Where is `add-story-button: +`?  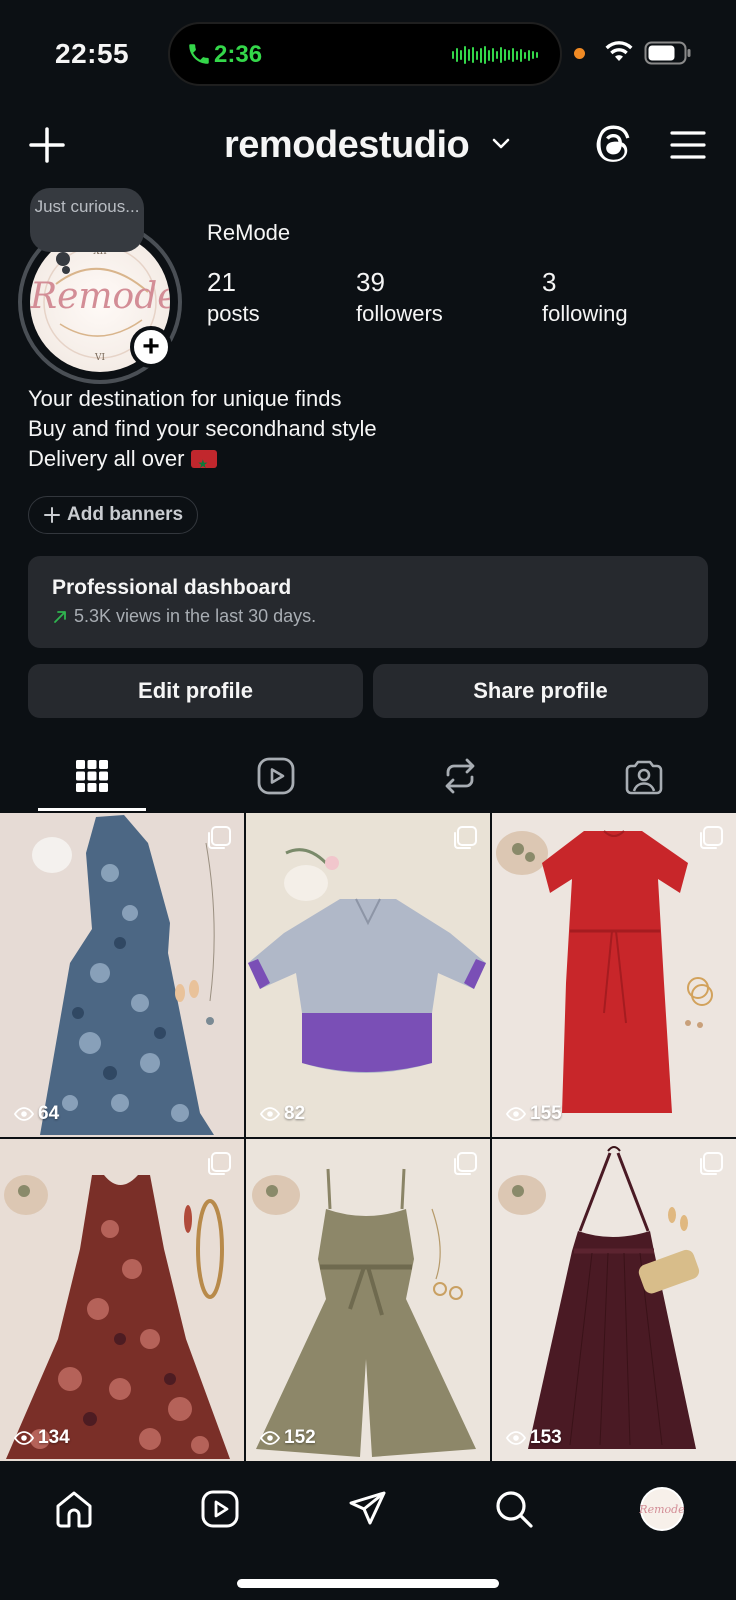 add-story-button: + is located at coordinates (151, 347).